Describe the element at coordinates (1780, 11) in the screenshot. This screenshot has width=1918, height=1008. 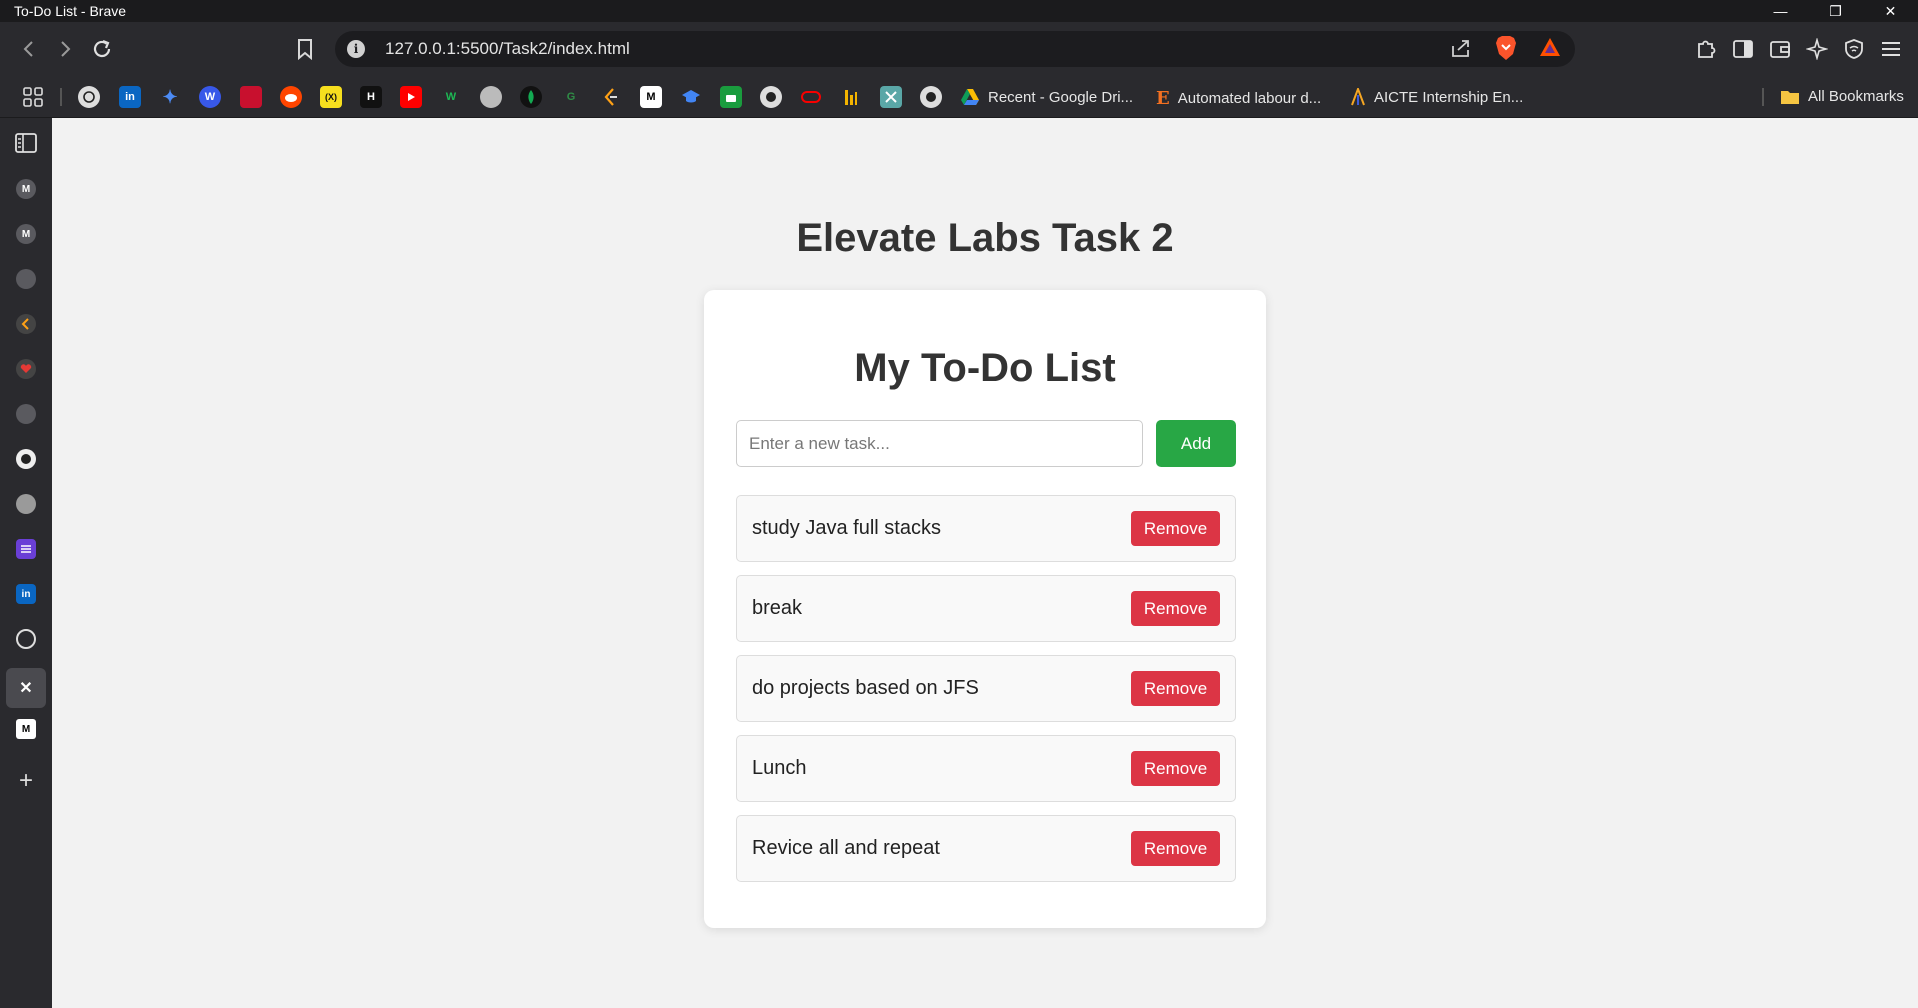
I see `minimize-button: —` at that location.